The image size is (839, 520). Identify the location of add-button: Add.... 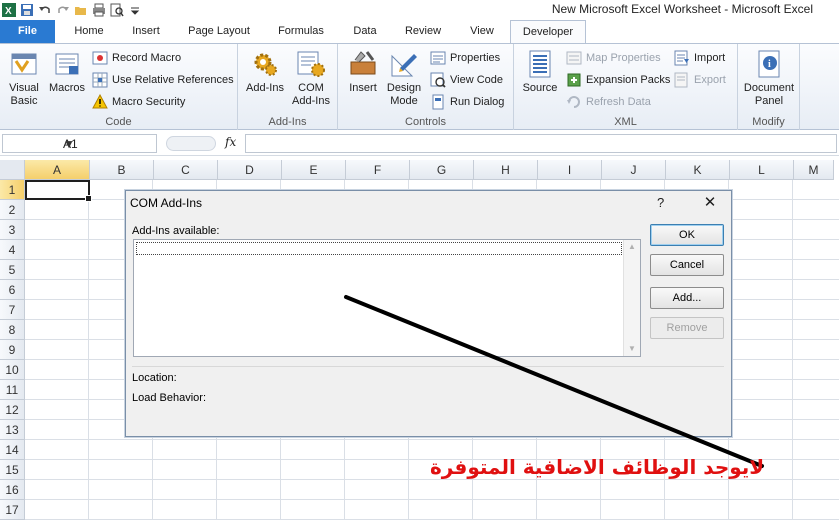
(687, 298).